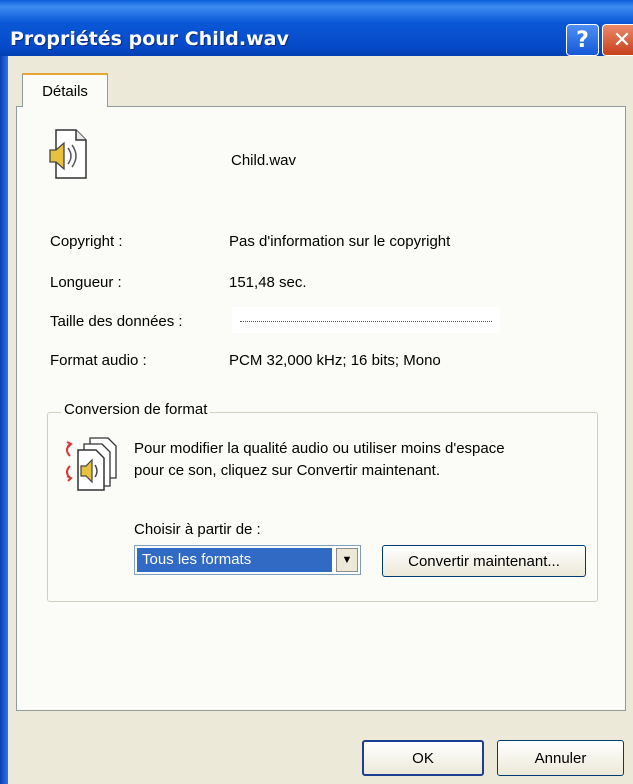 The image size is (633, 784). Describe the element at coordinates (340, 241) in the screenshot. I see `copyright-value: Pas d'information sur le copyright` at that location.